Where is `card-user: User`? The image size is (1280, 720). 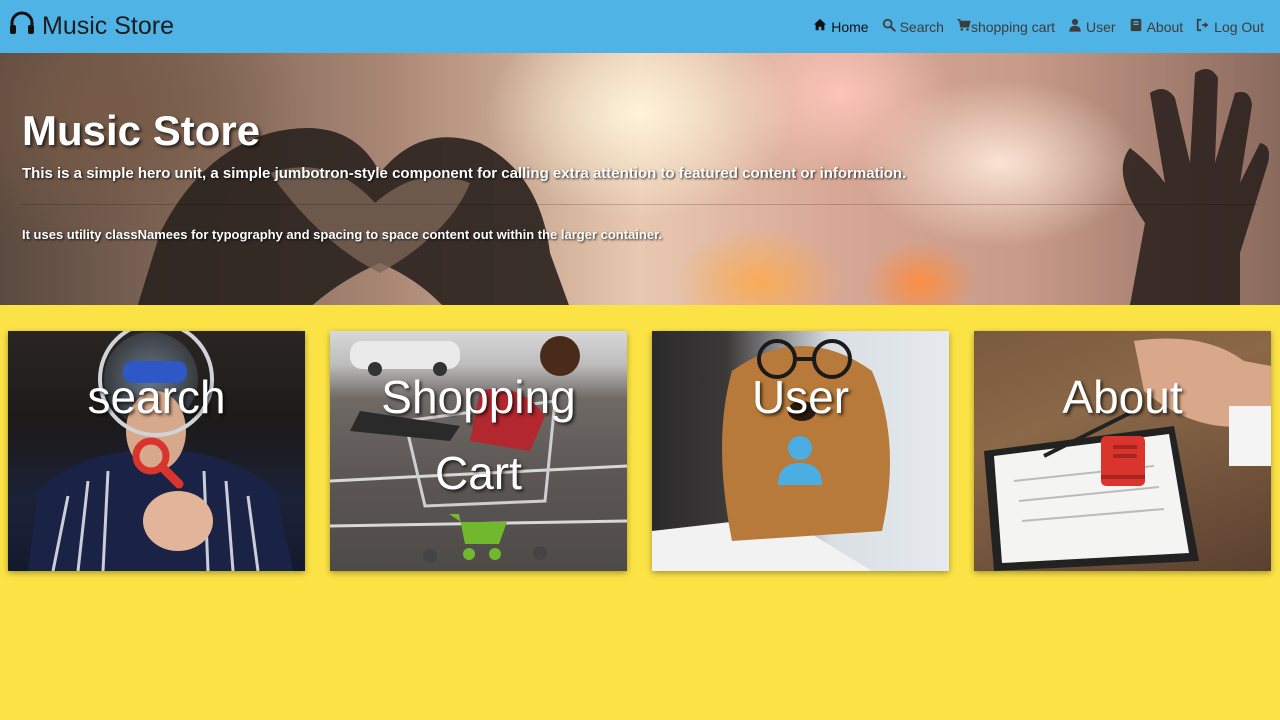
card-user: User is located at coordinates (800, 451).